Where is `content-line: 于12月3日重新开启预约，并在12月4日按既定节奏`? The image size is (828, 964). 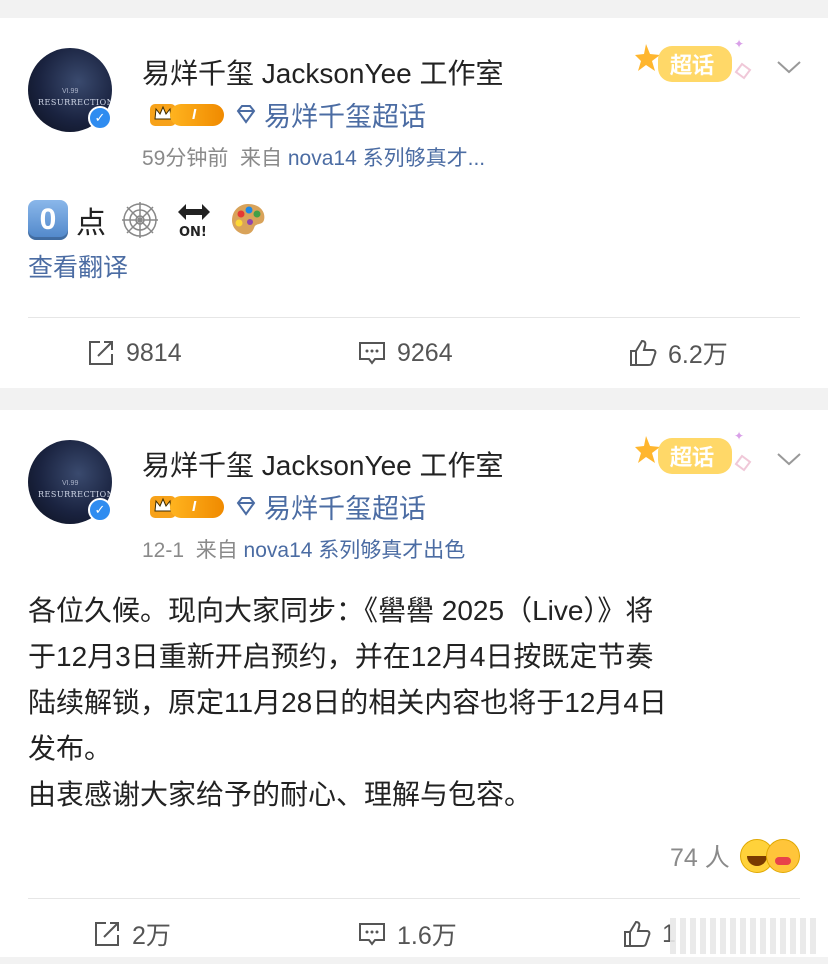
content-line: 于12月3日重新开启预约，并在12月4日按既定节奏 is located at coordinates (341, 656).